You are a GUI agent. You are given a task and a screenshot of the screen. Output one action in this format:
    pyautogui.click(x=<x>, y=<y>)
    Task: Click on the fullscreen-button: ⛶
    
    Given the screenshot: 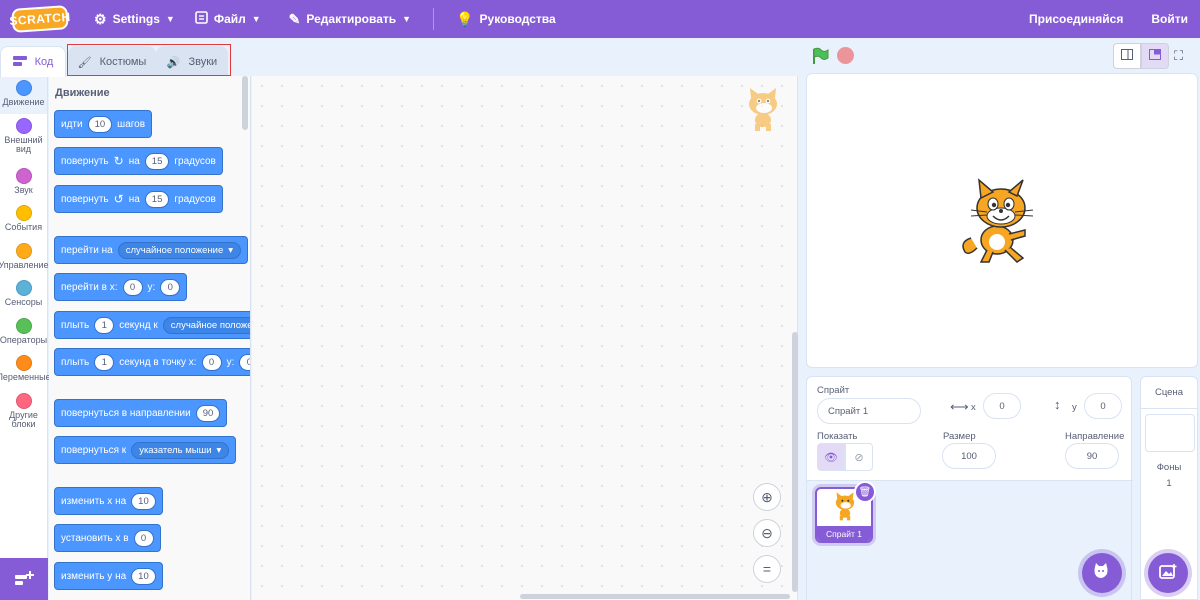 What is the action you would take?
    pyautogui.click(x=1178, y=56)
    